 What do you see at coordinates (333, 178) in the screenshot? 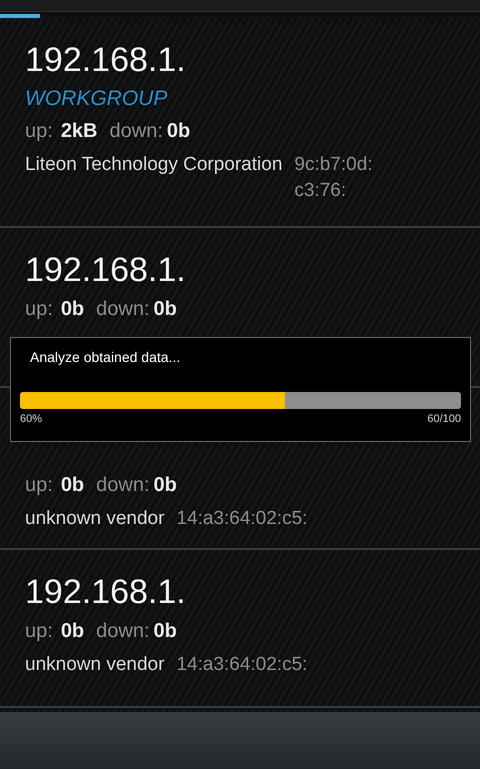
I see `mac-address: 9c:b7:0d: c3:76:` at bounding box center [333, 178].